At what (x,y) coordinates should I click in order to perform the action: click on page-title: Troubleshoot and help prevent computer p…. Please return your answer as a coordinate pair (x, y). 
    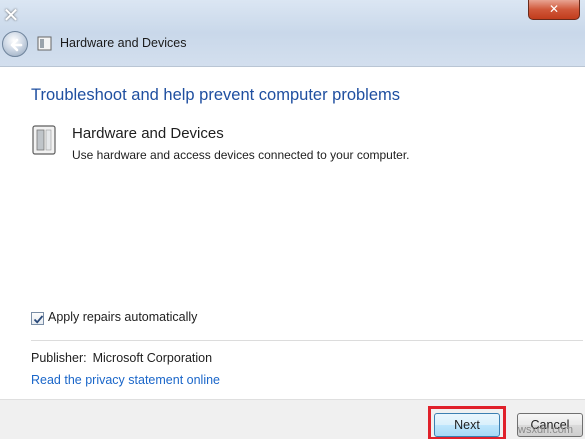
    Looking at the image, I should click on (216, 95).